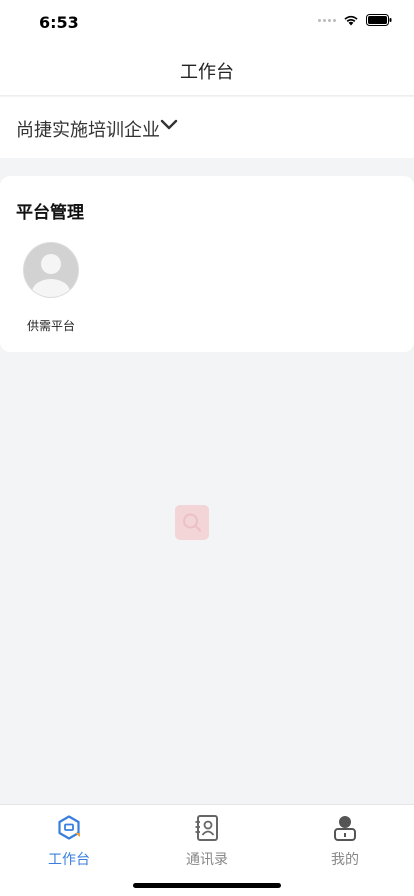  I want to click on status-time: 6:53, so click(59, 22).